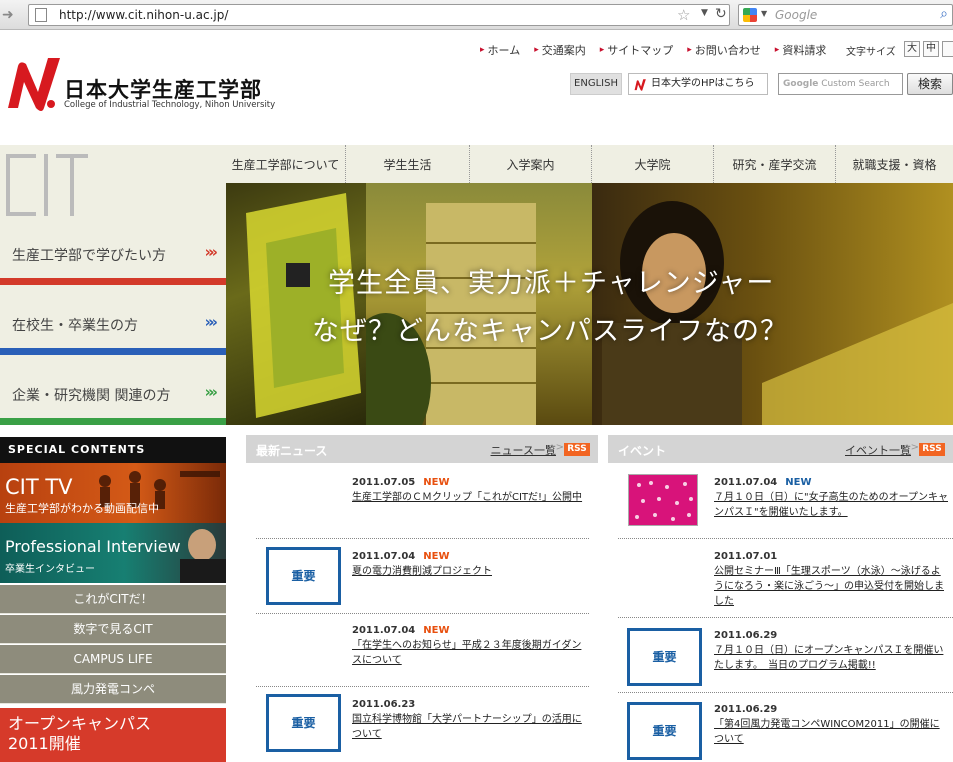  What do you see at coordinates (472, 497) in the screenshot?
I see `news-link: 生産工学部のＣＭクリップ「これがCITだ!」公開中` at bounding box center [472, 497].